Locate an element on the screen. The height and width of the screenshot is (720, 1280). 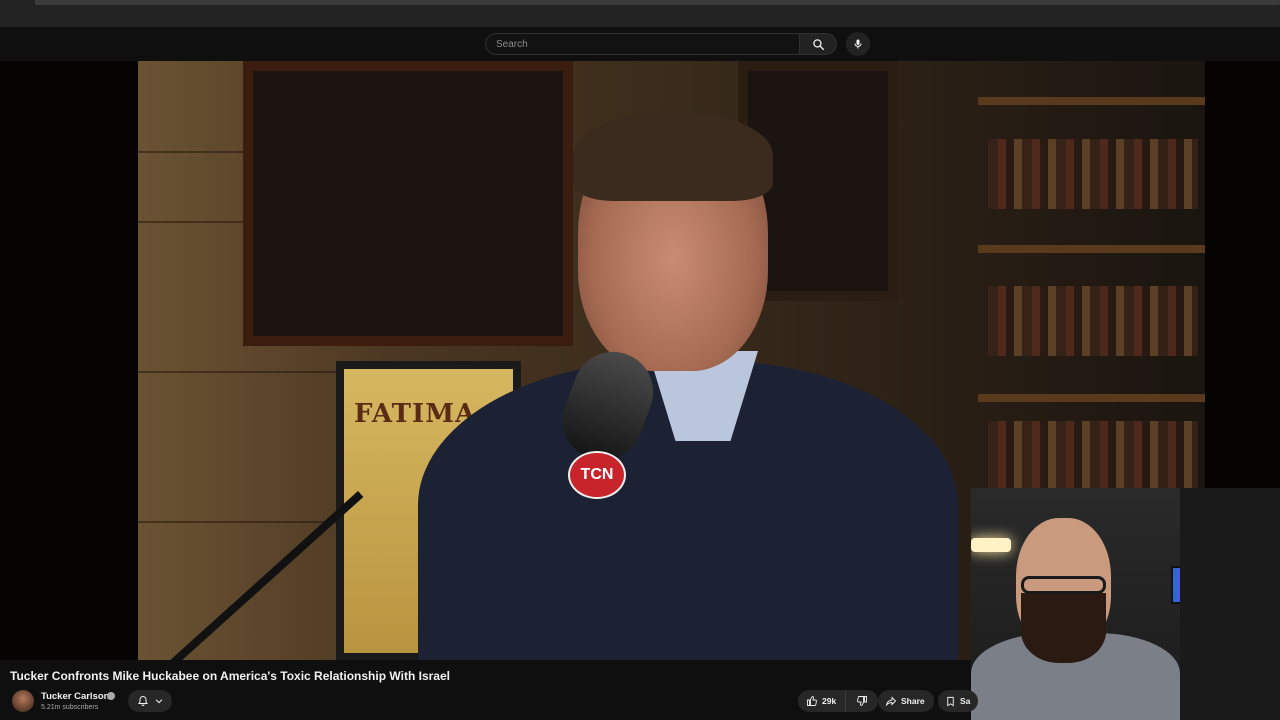
share-button: Share is located at coordinates (906, 701).